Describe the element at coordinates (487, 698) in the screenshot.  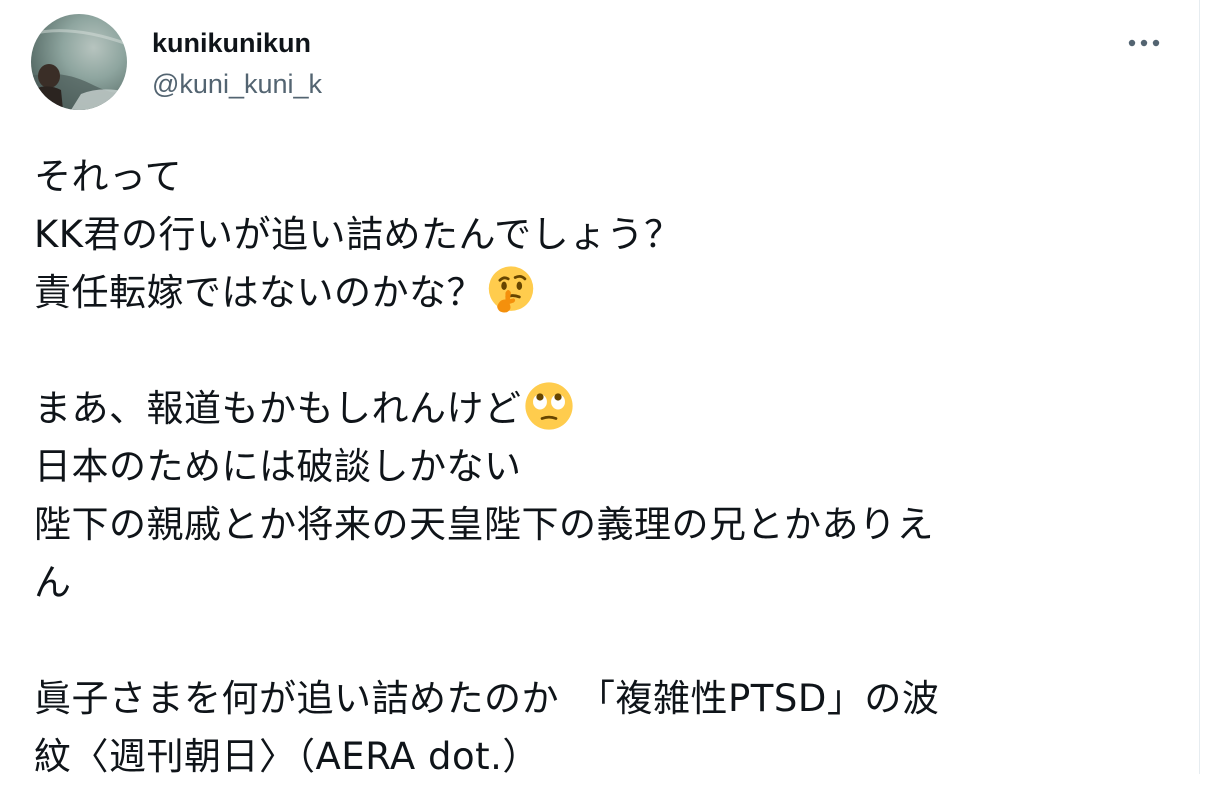
I see `tweet-line: 眞子さまを何が追い詰めたのか 「複雑性PTSD」の波` at that location.